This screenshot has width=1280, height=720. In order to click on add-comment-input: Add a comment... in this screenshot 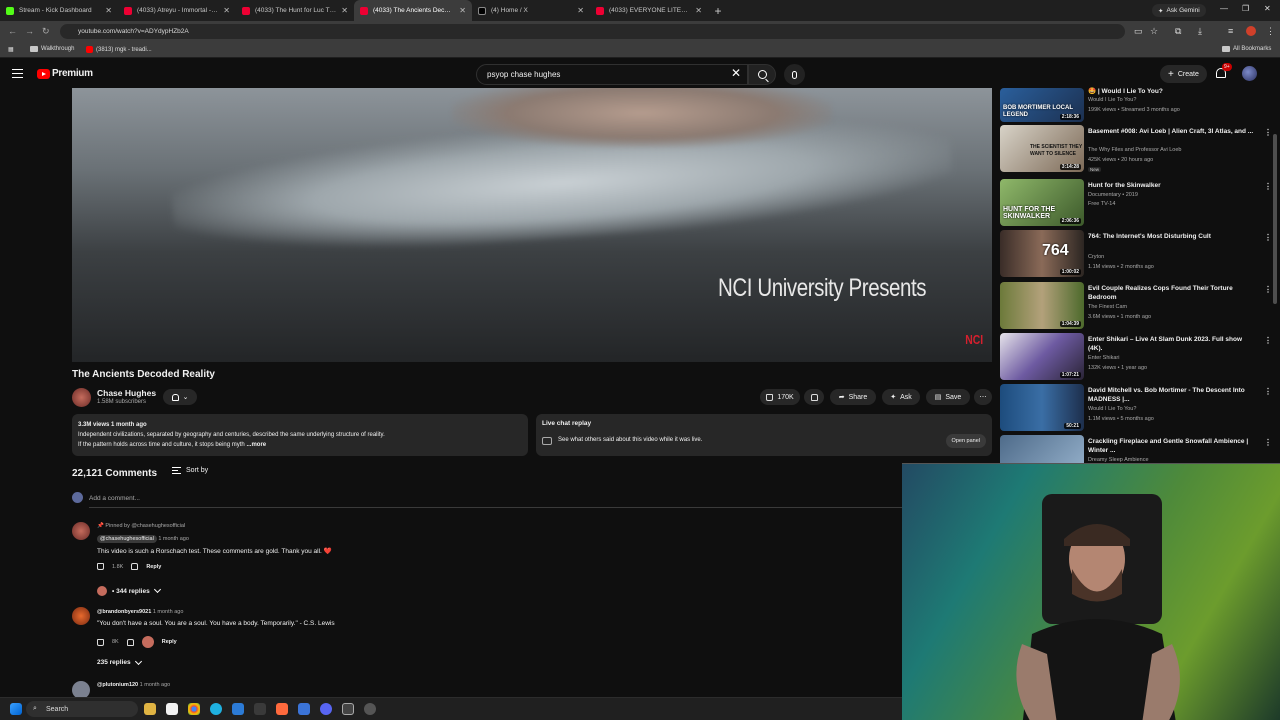, I will do `click(114, 498)`.